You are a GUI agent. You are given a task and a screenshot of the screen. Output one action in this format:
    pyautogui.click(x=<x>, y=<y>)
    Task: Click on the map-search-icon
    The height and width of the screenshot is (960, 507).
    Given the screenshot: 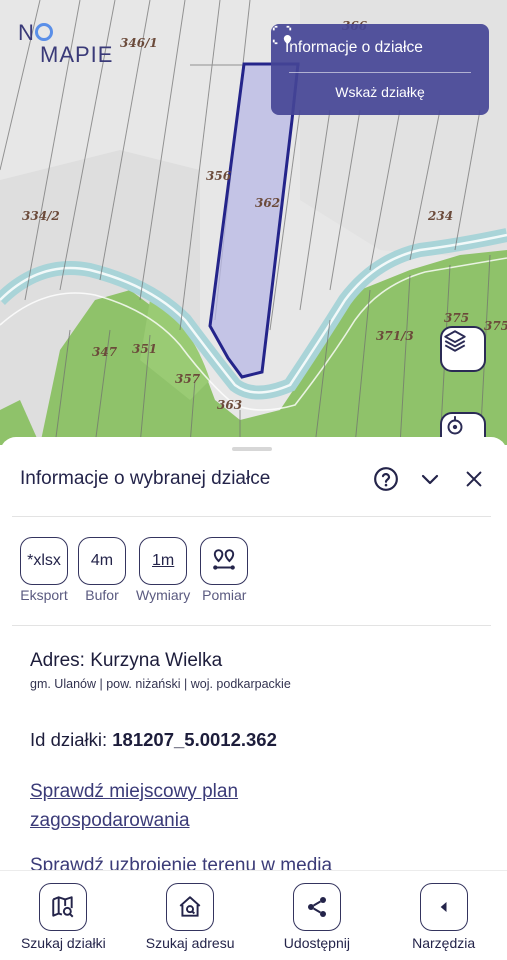 What is the action you would take?
    pyautogui.click(x=63, y=907)
    